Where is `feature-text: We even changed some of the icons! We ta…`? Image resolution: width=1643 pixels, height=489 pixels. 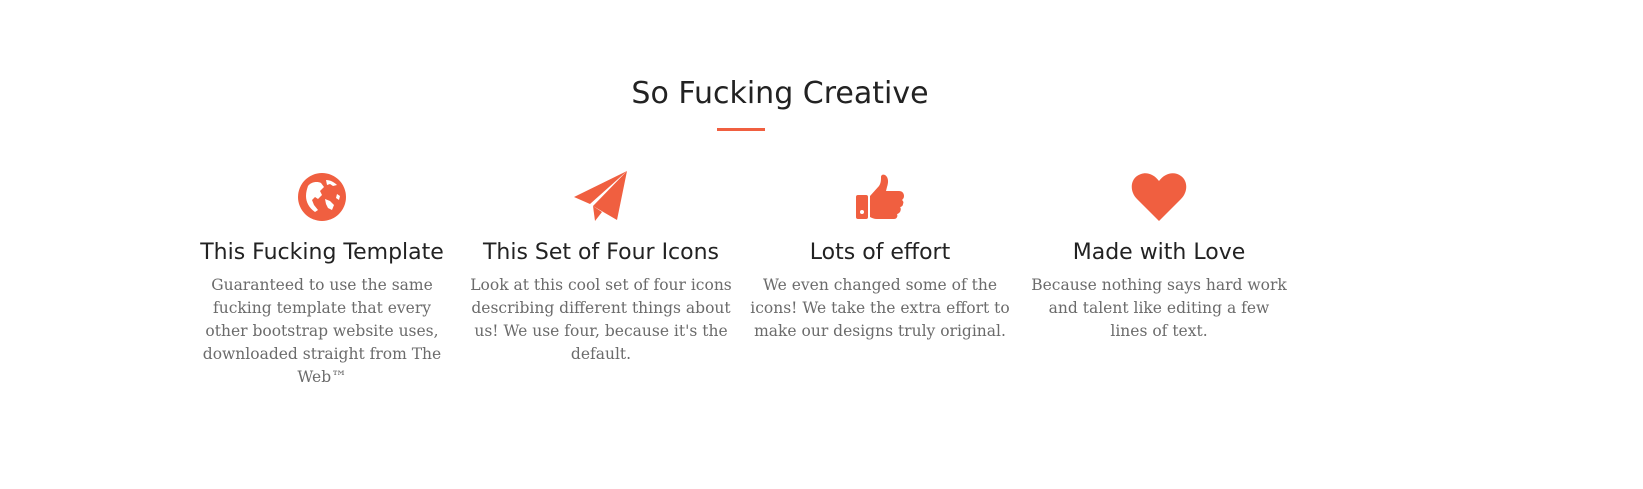 feature-text: We even changed some of the icons! We ta… is located at coordinates (880, 308).